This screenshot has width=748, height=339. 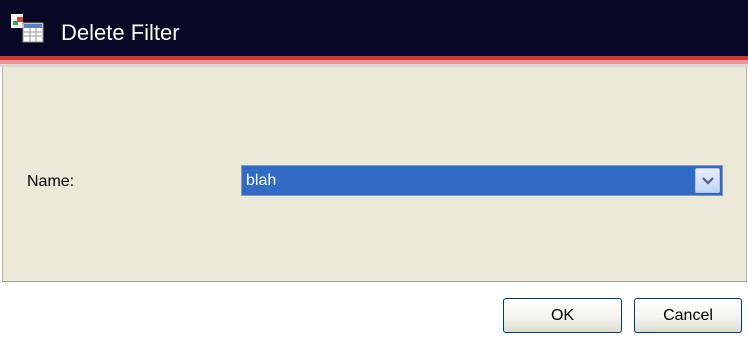 What do you see at coordinates (120, 32) in the screenshot?
I see `window-title: Delete Filter` at bounding box center [120, 32].